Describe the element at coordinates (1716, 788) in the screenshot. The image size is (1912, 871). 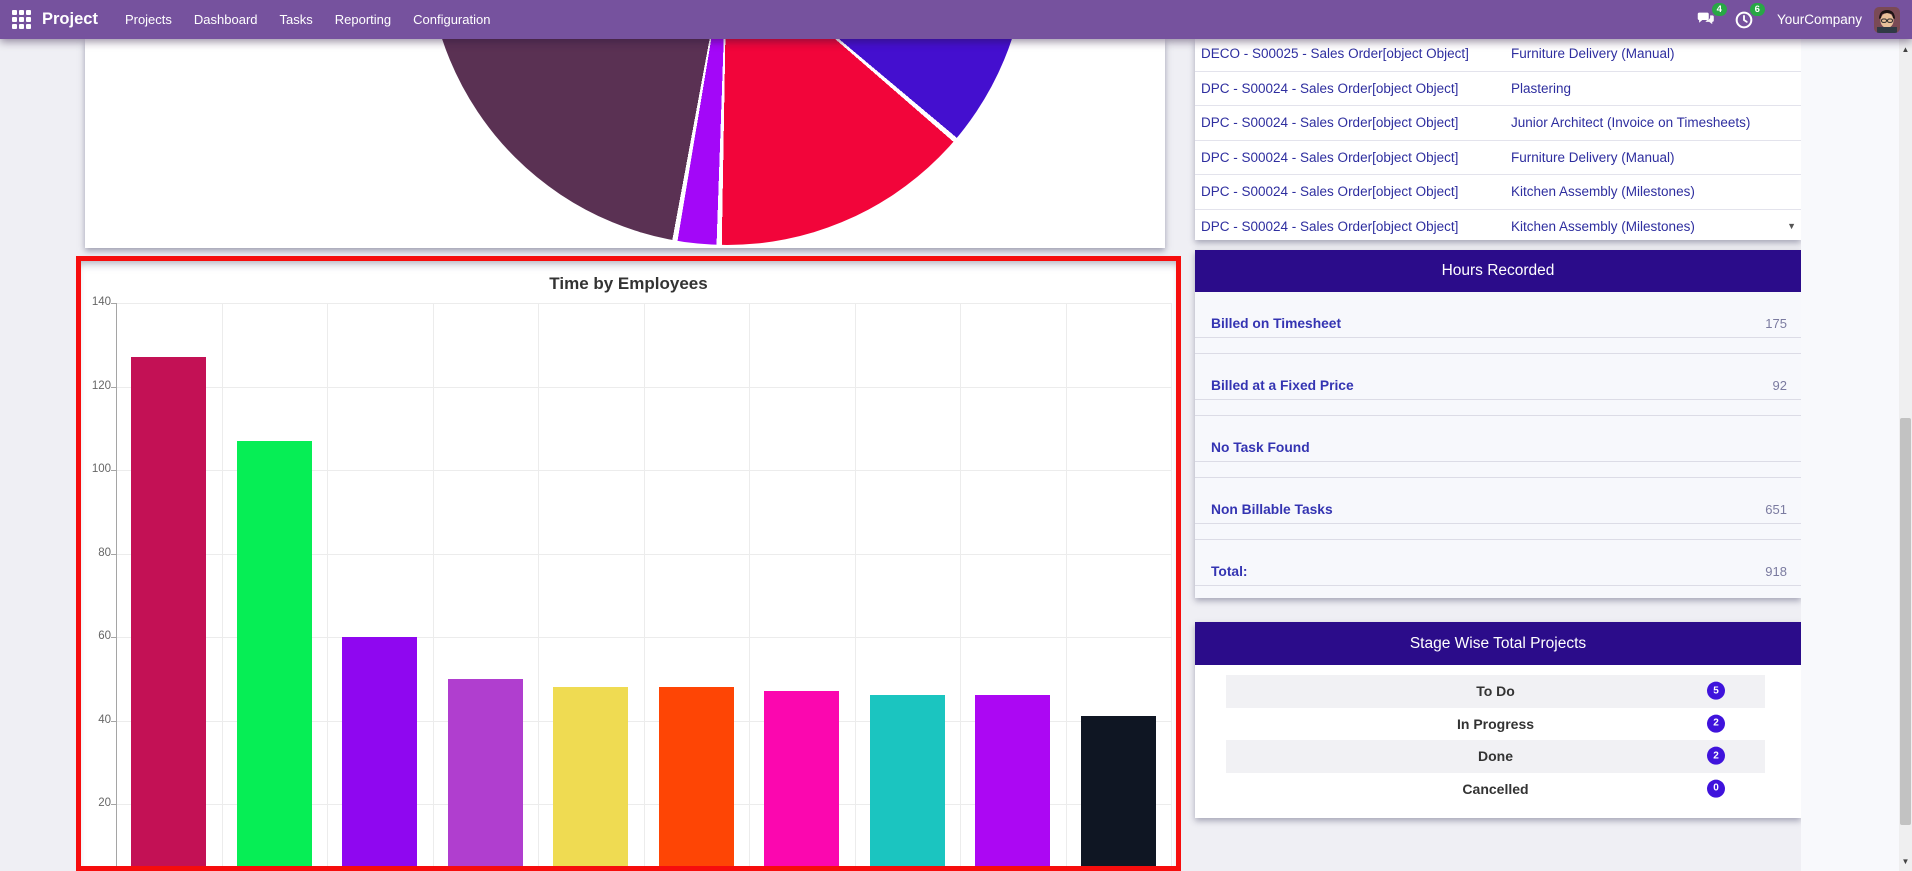
I see `stage-count-badge: 0` at that location.